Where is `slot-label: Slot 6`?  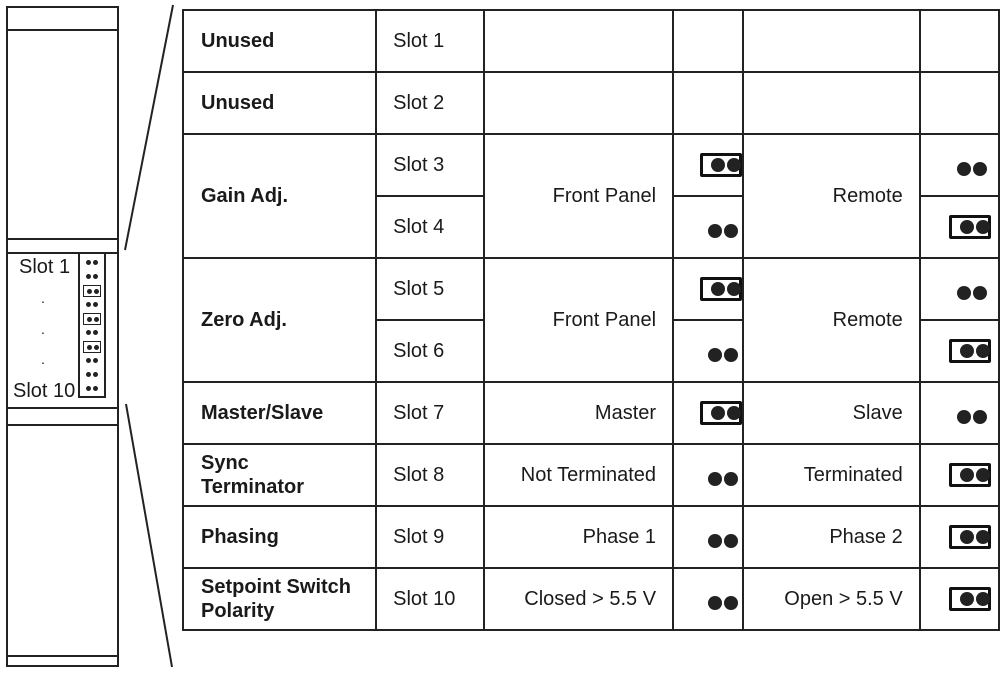 slot-label: Slot 6 is located at coordinates (430, 351).